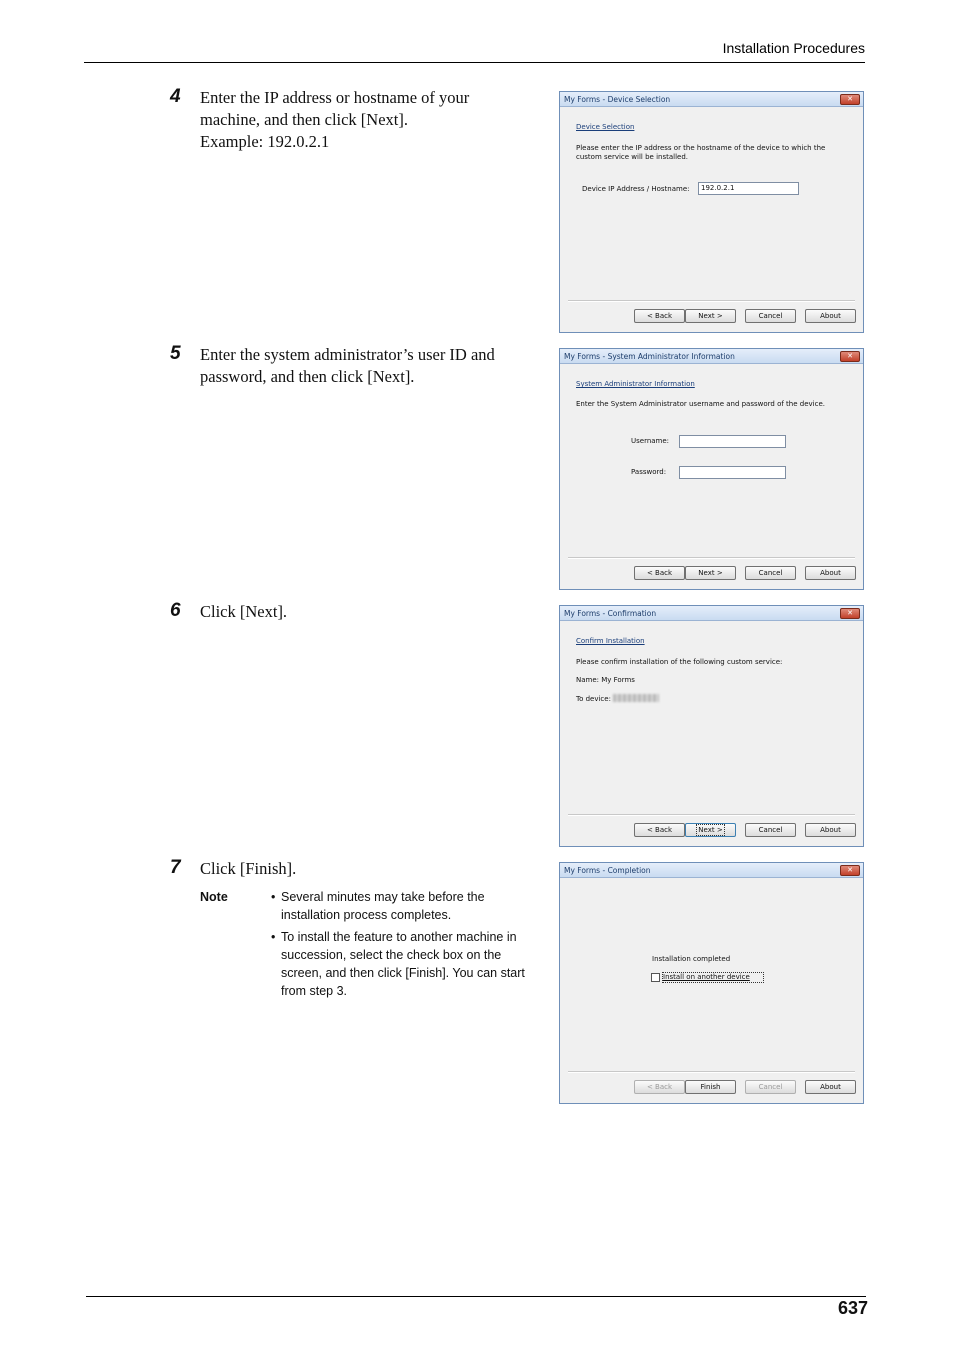 This screenshot has height=1350, width=954. I want to click on username-label: Username:, so click(650, 441).